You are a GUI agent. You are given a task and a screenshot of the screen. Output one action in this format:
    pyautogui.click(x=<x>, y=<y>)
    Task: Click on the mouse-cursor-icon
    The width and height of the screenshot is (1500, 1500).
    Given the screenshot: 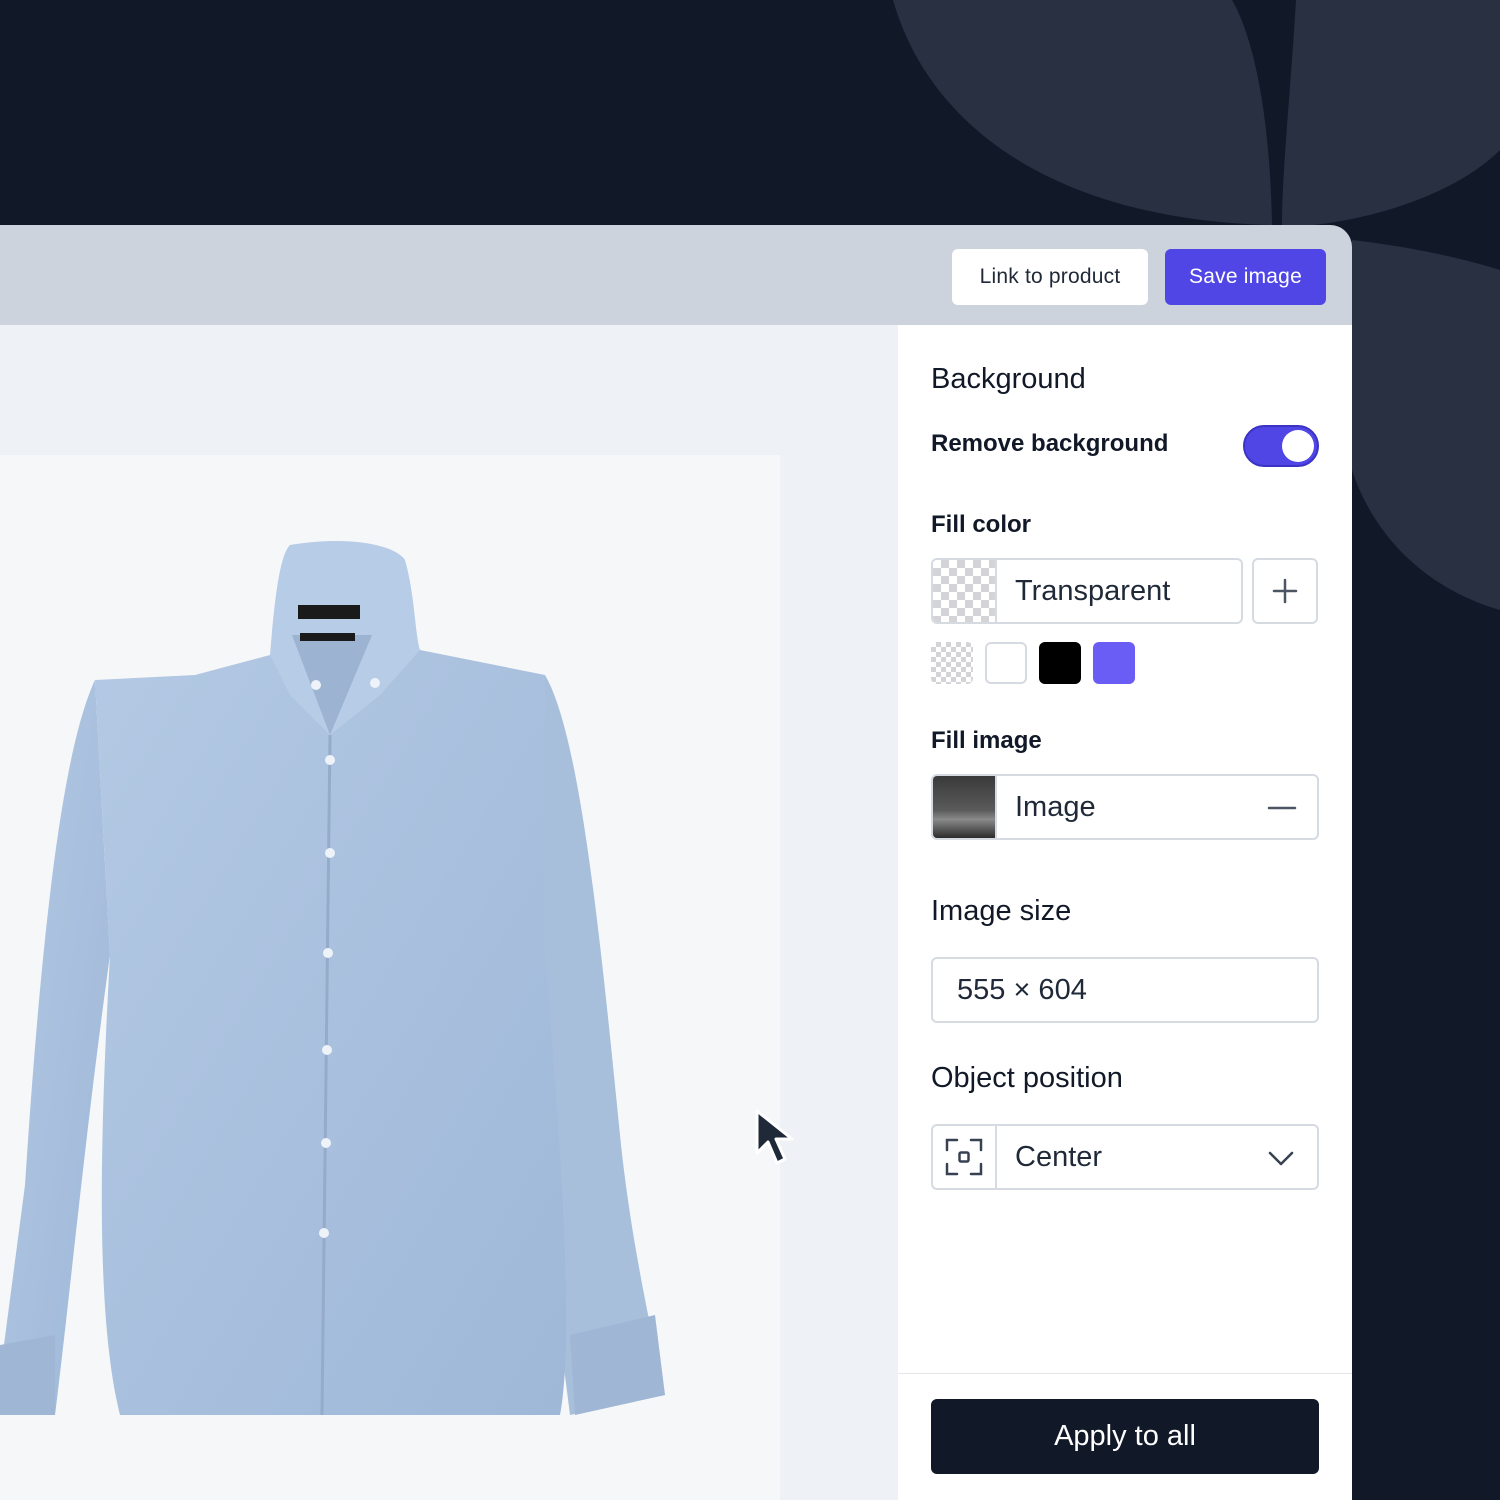 What is the action you would take?
    pyautogui.click(x=774, y=1137)
    